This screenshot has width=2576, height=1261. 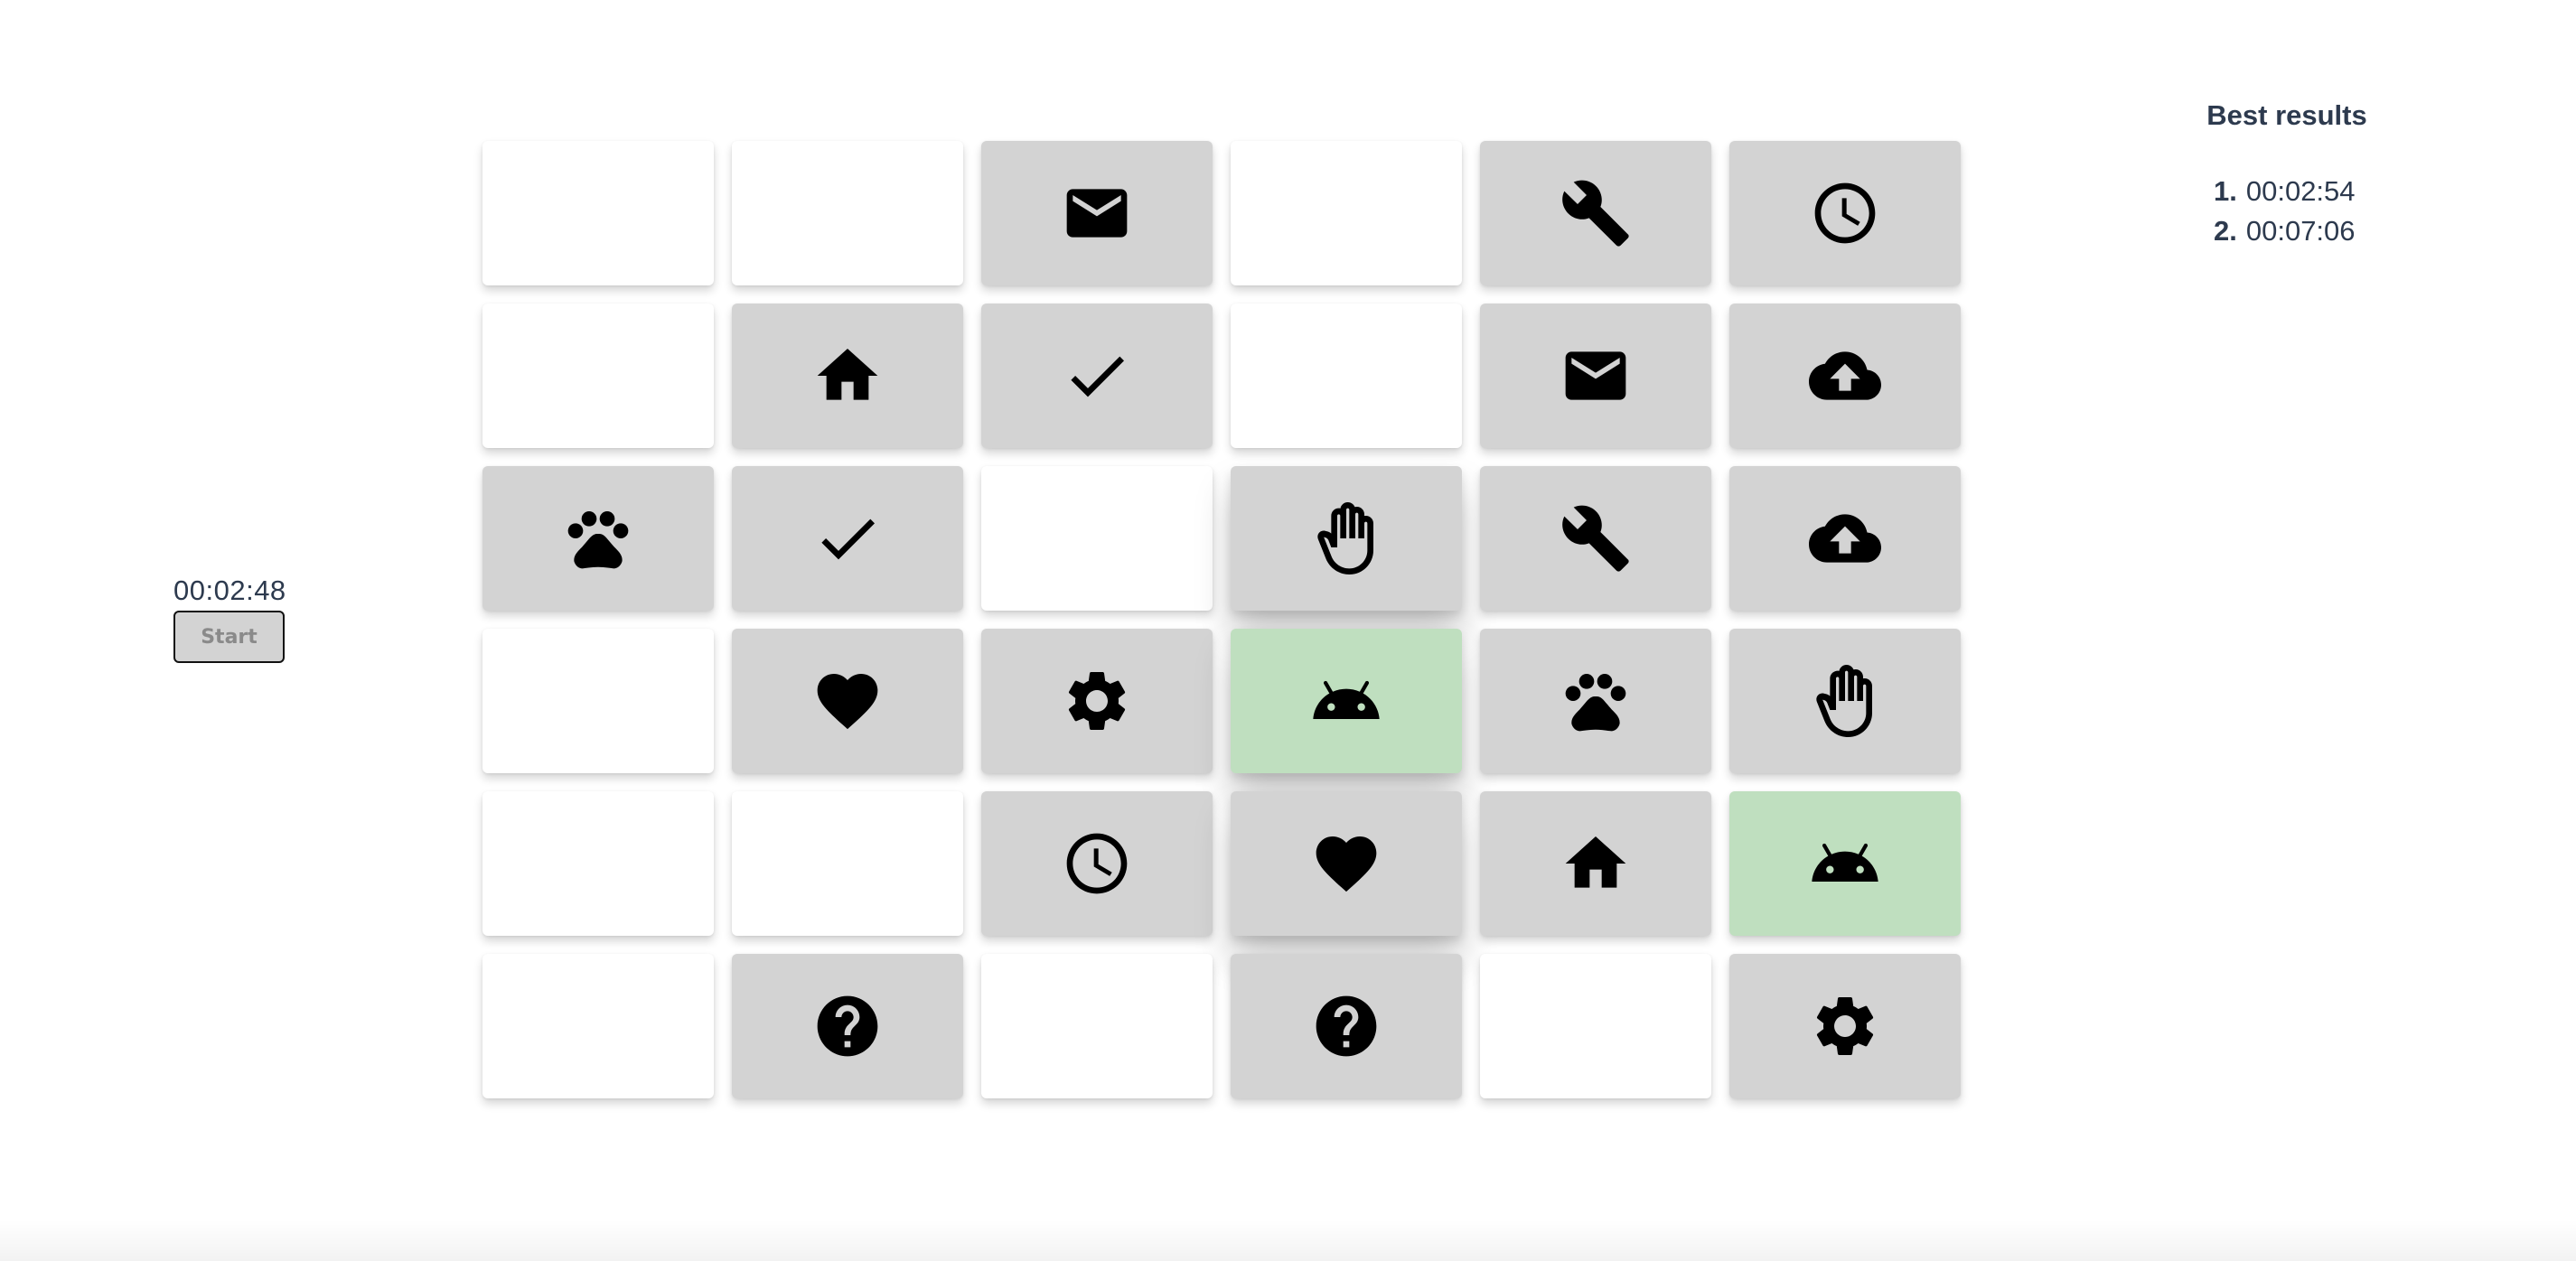 What do you see at coordinates (2225, 231) in the screenshot?
I see `result-rank: 2.` at bounding box center [2225, 231].